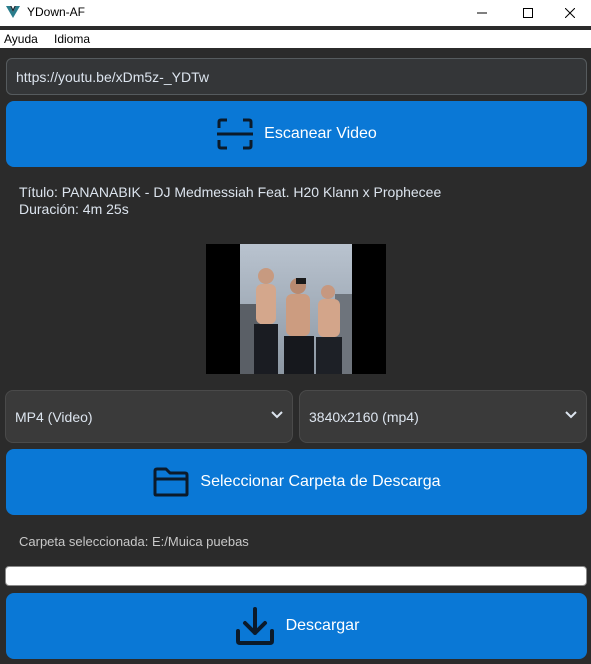 The width and height of the screenshot is (591, 664). I want to click on download-label: Descargar, so click(322, 625).